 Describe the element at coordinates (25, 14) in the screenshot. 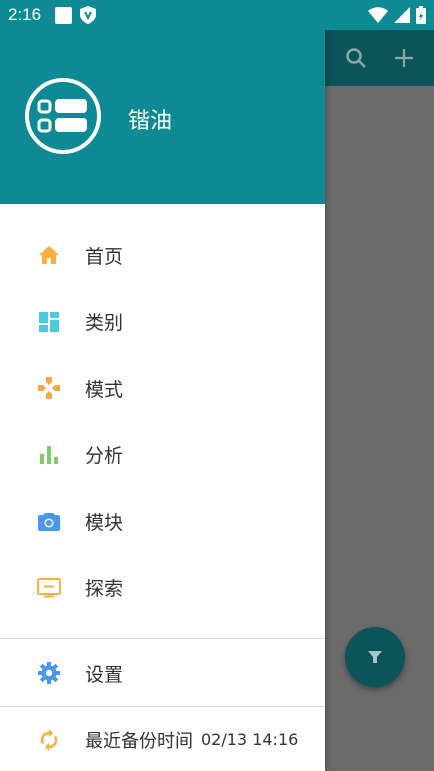

I see `status-time: 2:16` at that location.